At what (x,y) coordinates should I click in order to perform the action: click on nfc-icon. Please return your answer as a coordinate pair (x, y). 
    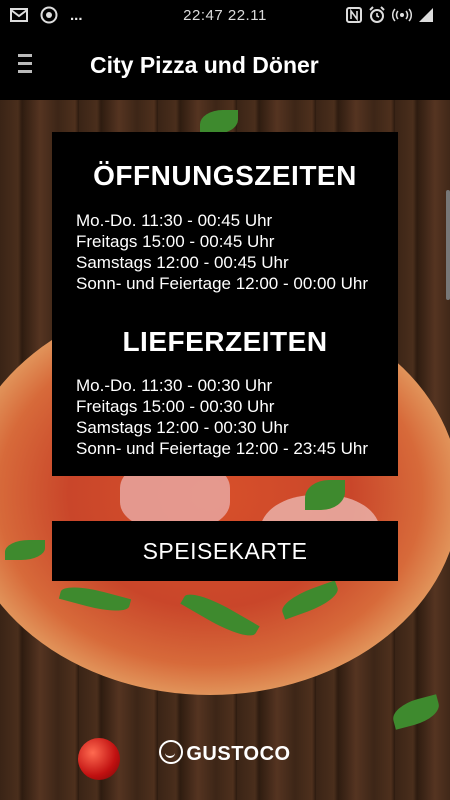
    Looking at the image, I should click on (354, 15).